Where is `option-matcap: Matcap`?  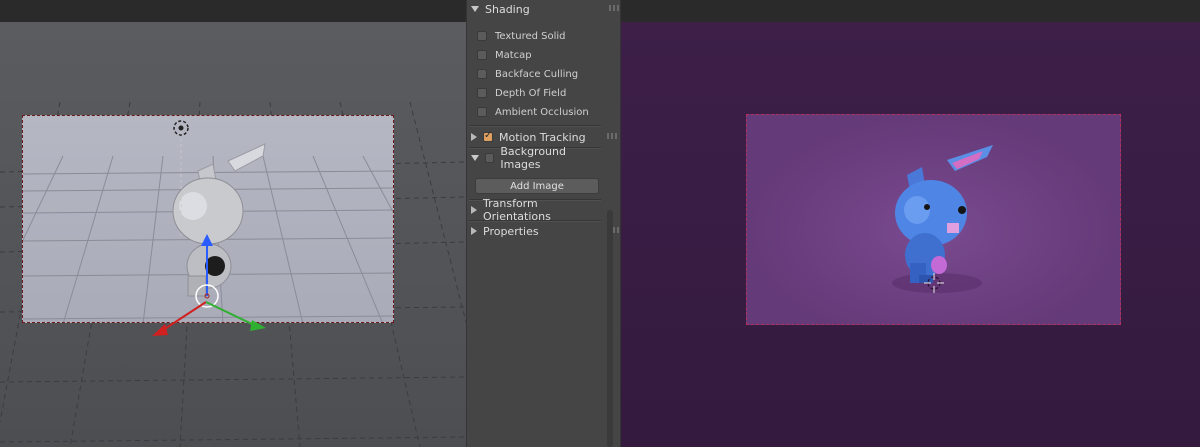
option-matcap: Matcap is located at coordinates (504, 55).